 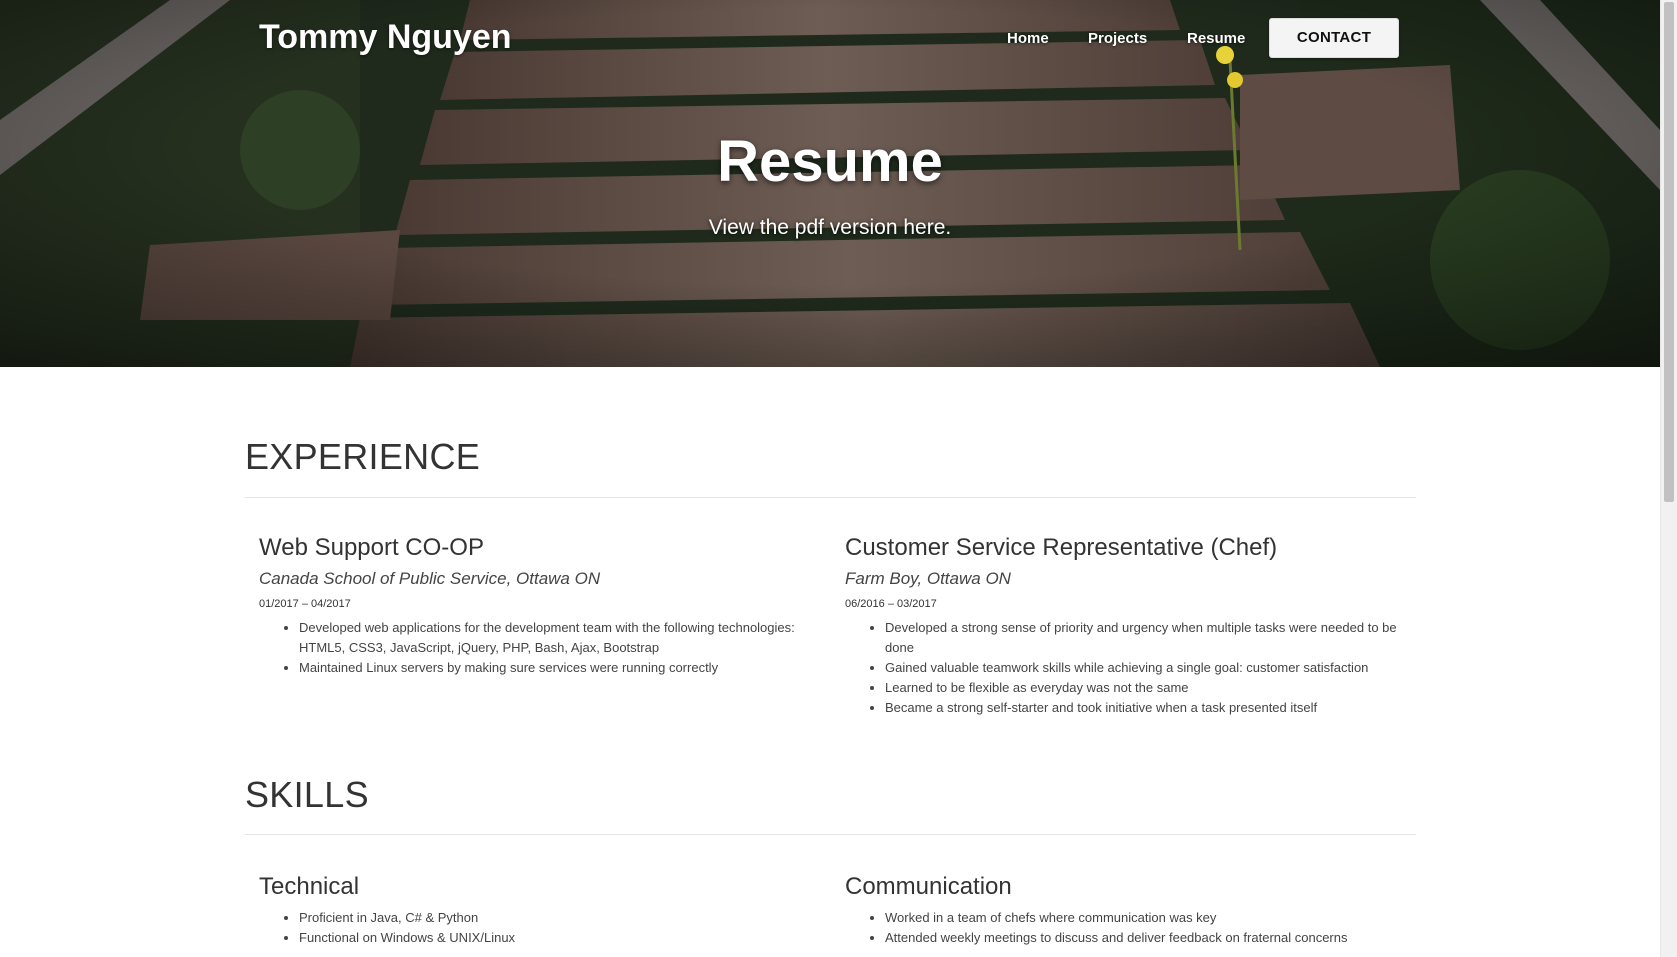 I want to click on nav-resume-link: Resume, so click(x=1216, y=38).